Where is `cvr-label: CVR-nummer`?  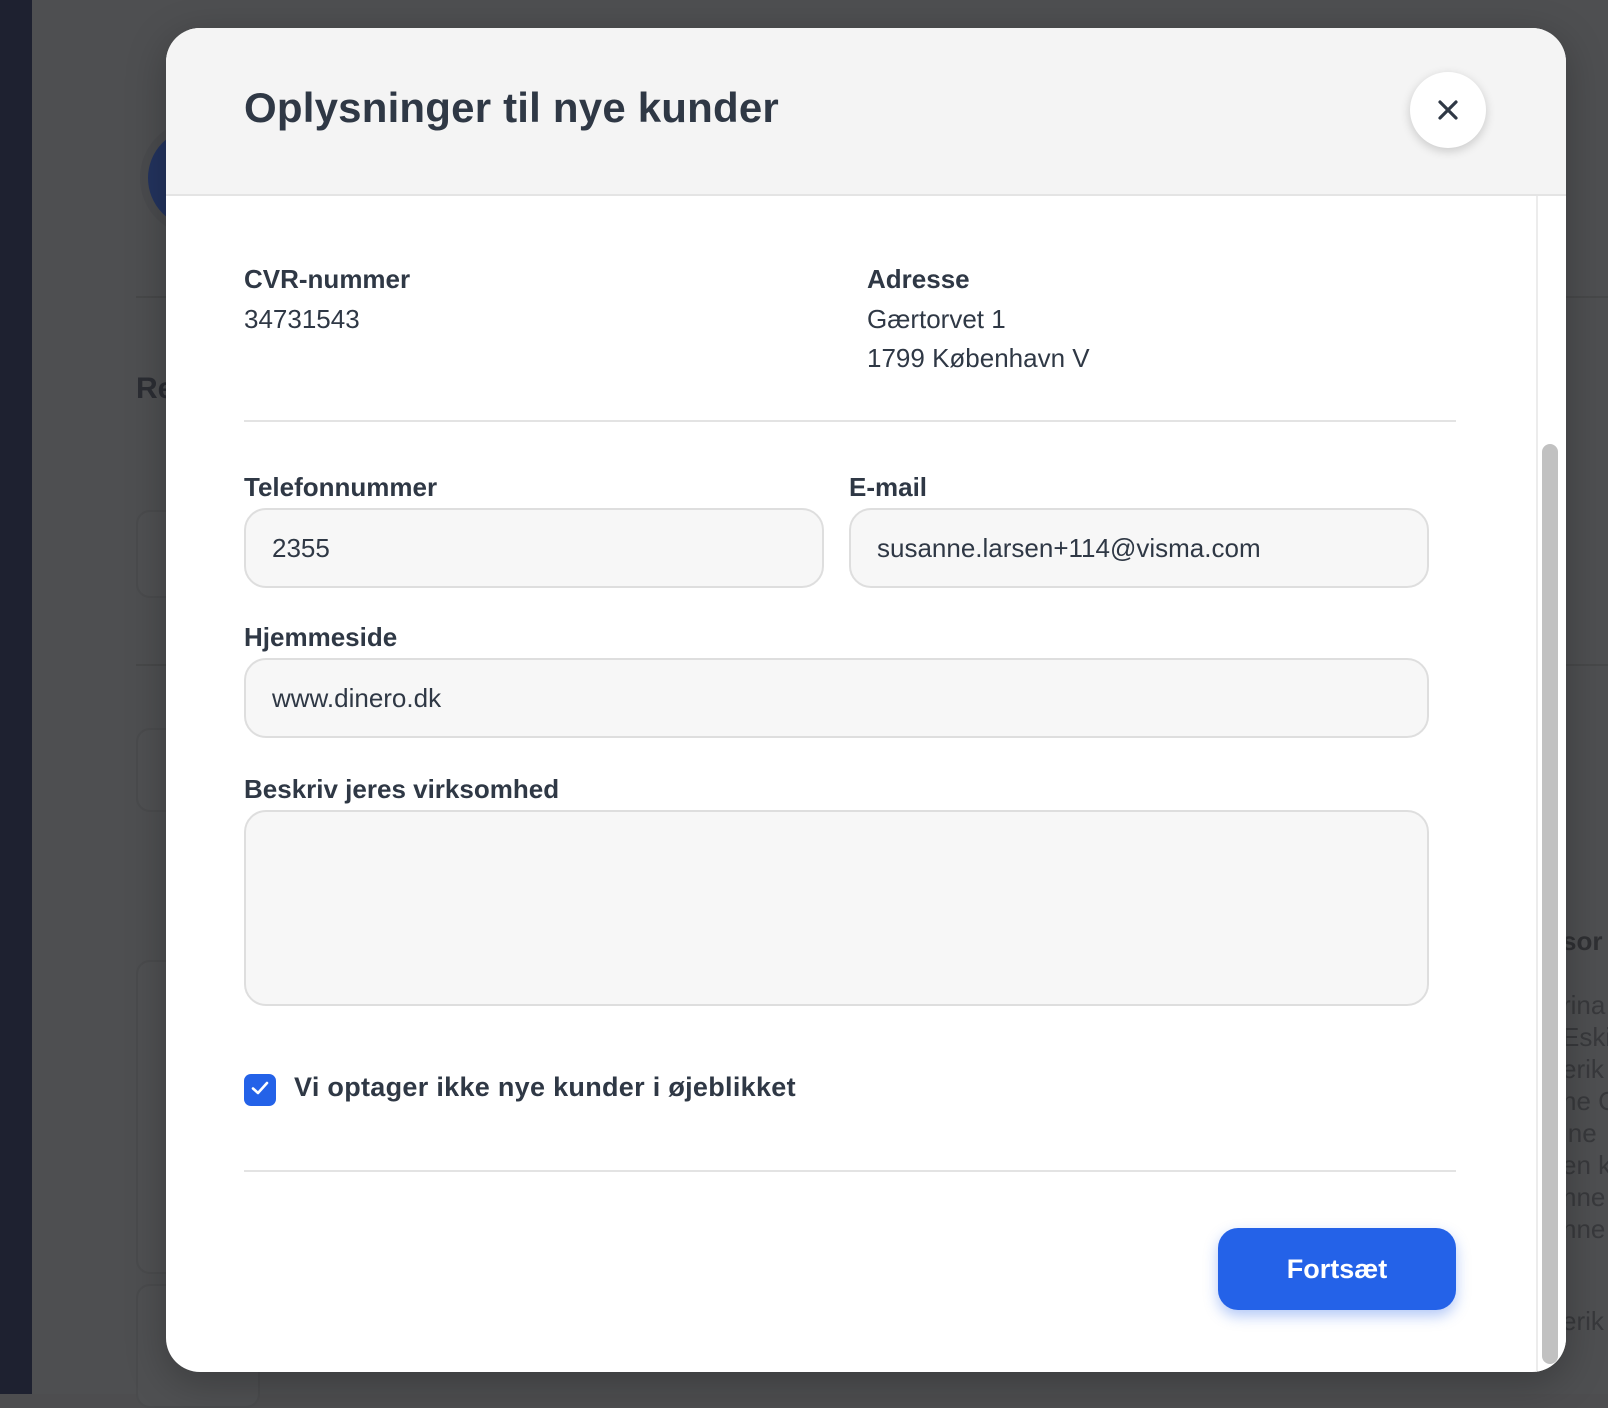
cvr-label: CVR-nummer is located at coordinates (327, 279).